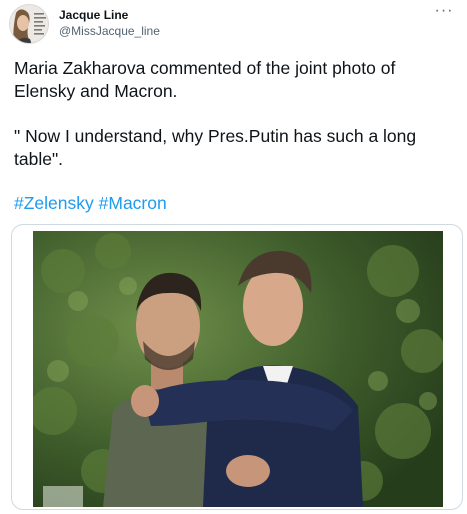 The height and width of the screenshot is (514, 467). I want to click on hashtag-line: #Zelensky #Macron, so click(234, 203).